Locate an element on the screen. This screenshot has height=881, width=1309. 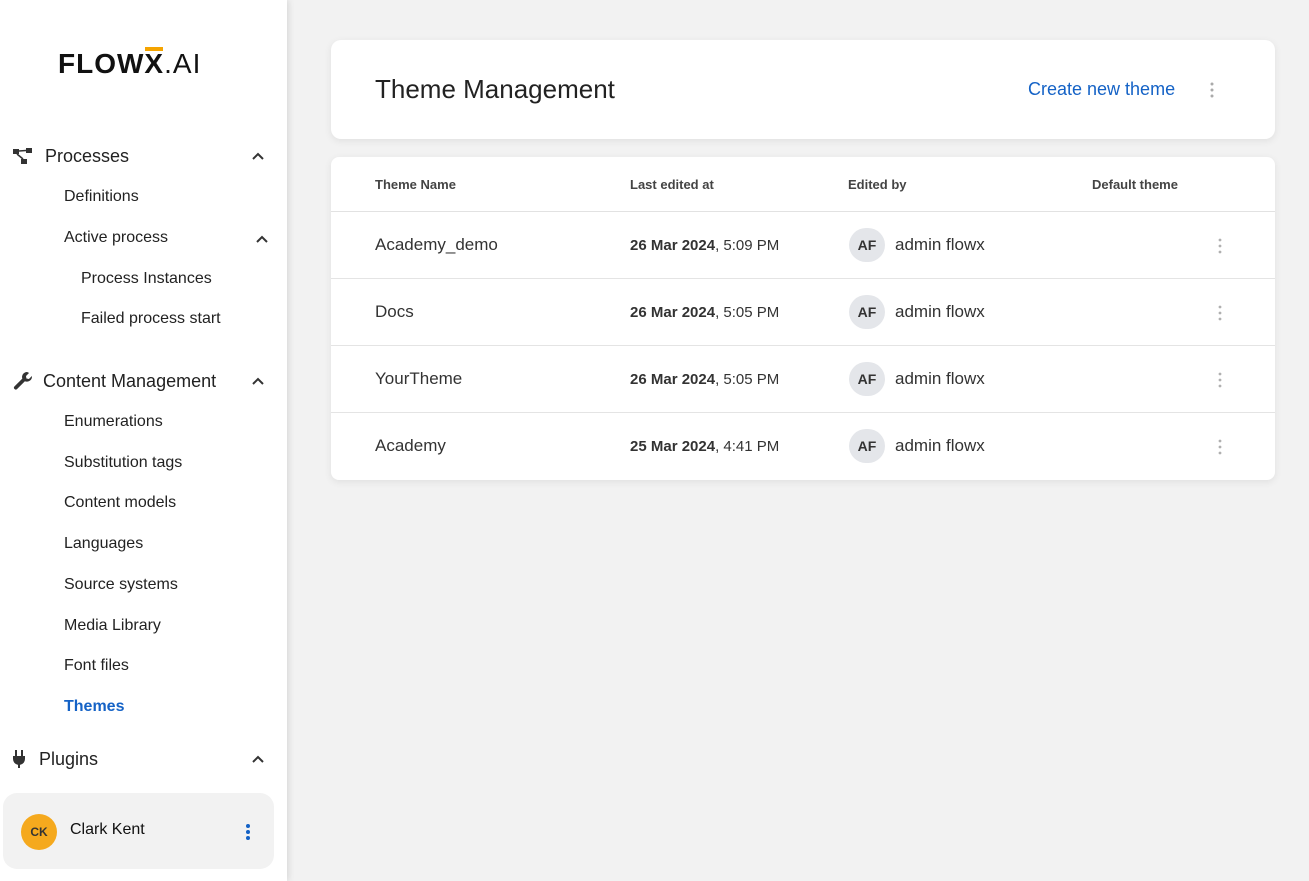
theme-name: Academy is located at coordinates (410, 445).